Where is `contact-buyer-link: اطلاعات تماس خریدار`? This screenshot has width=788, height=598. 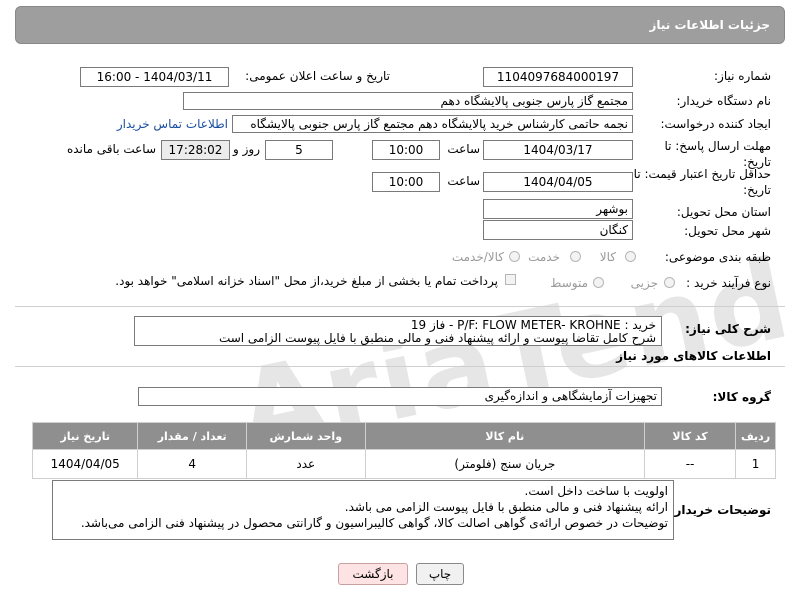
contact-buyer-link: اطلاعات تماس خریدار is located at coordinates (172, 124).